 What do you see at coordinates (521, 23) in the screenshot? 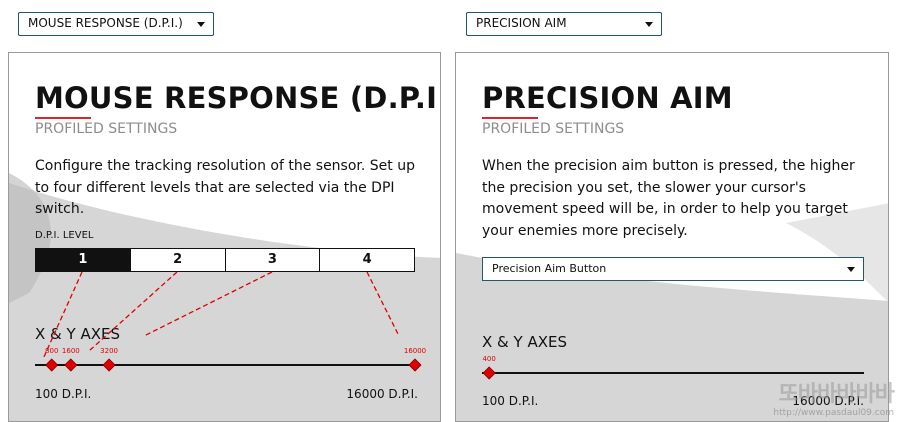
I see `right-dropdown-value: PRECISION AIM` at bounding box center [521, 23].